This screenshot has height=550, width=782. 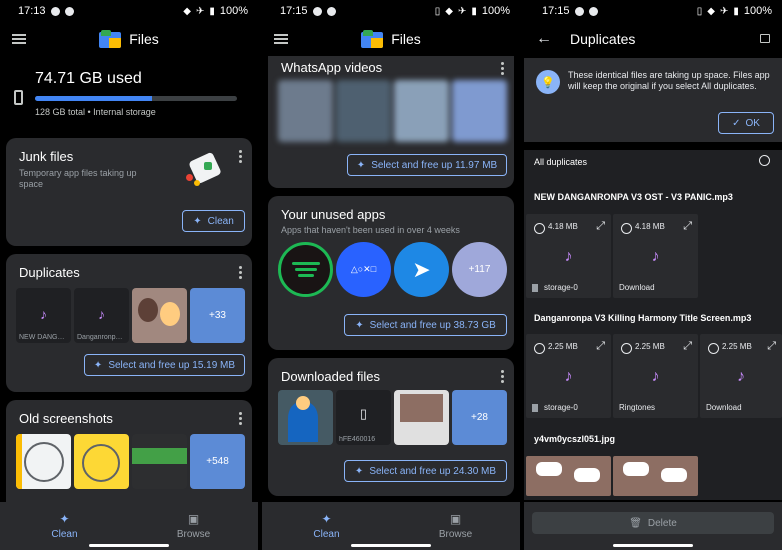 I want to click on select-free-up-button: ✦ Select and free up 38.73 GB, so click(x=425, y=325).